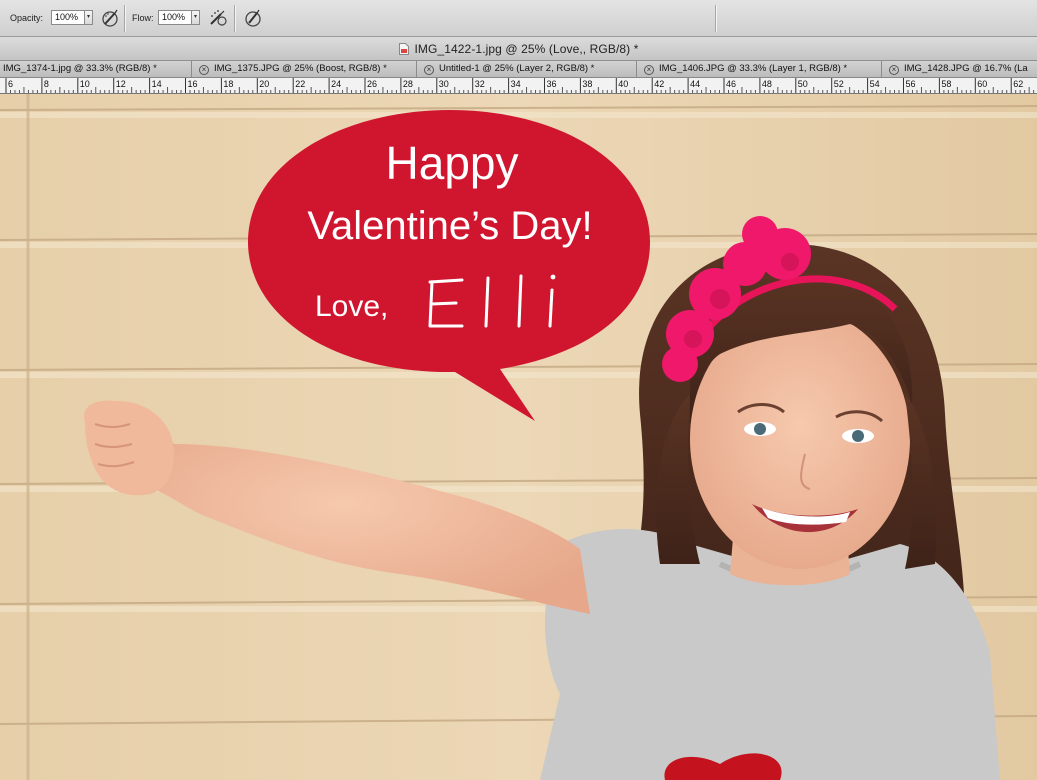 The image size is (1037, 780). What do you see at coordinates (1018, 84) in the screenshot?
I see `ruler-label: 62` at bounding box center [1018, 84].